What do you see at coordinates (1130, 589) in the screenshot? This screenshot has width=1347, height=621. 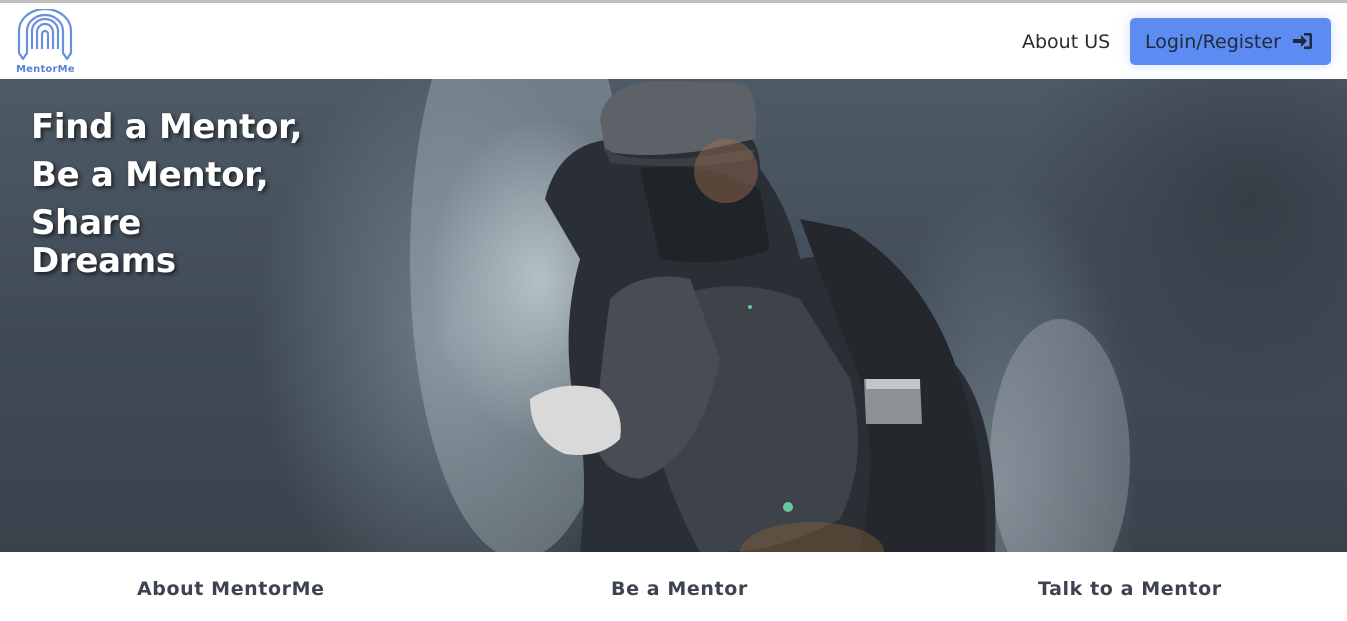 I see `talk-to-a-mentor-link: Talk to a Mentor` at bounding box center [1130, 589].